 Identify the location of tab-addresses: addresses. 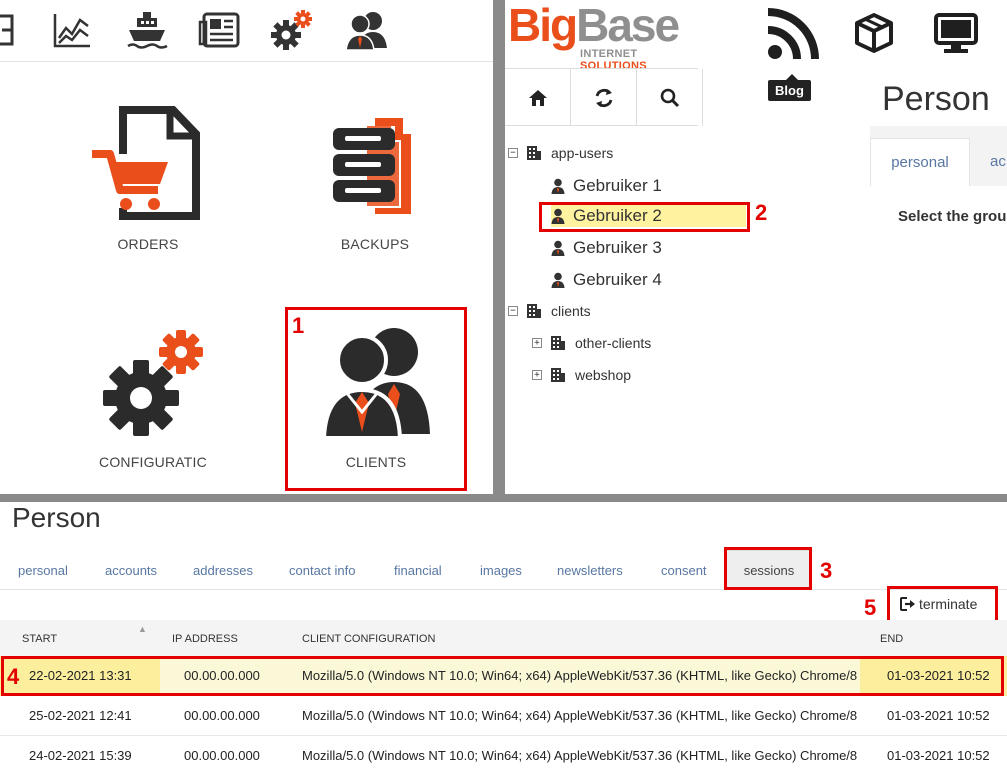
(223, 570).